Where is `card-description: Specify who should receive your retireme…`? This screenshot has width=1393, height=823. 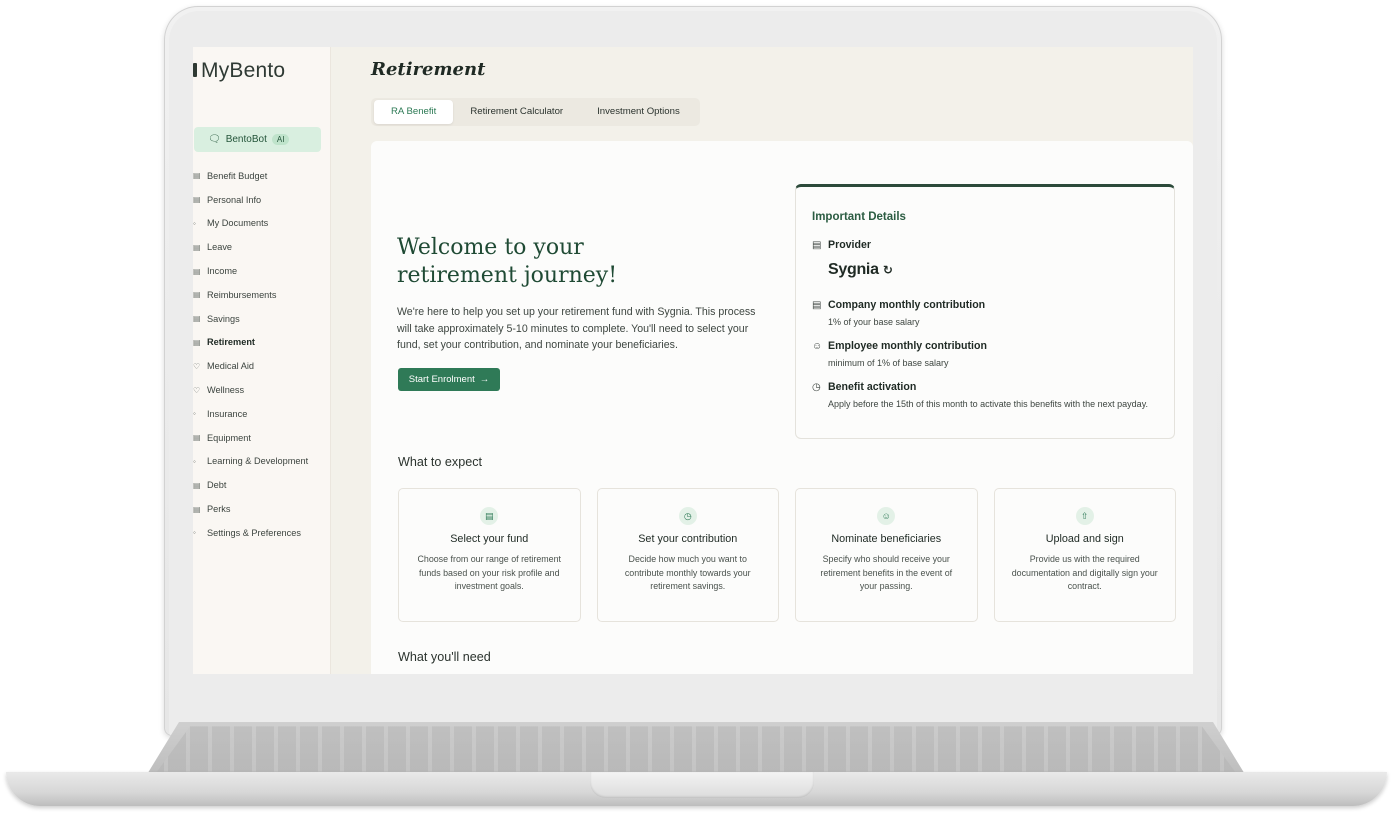 card-description: Specify who should receive your retireme… is located at coordinates (886, 572).